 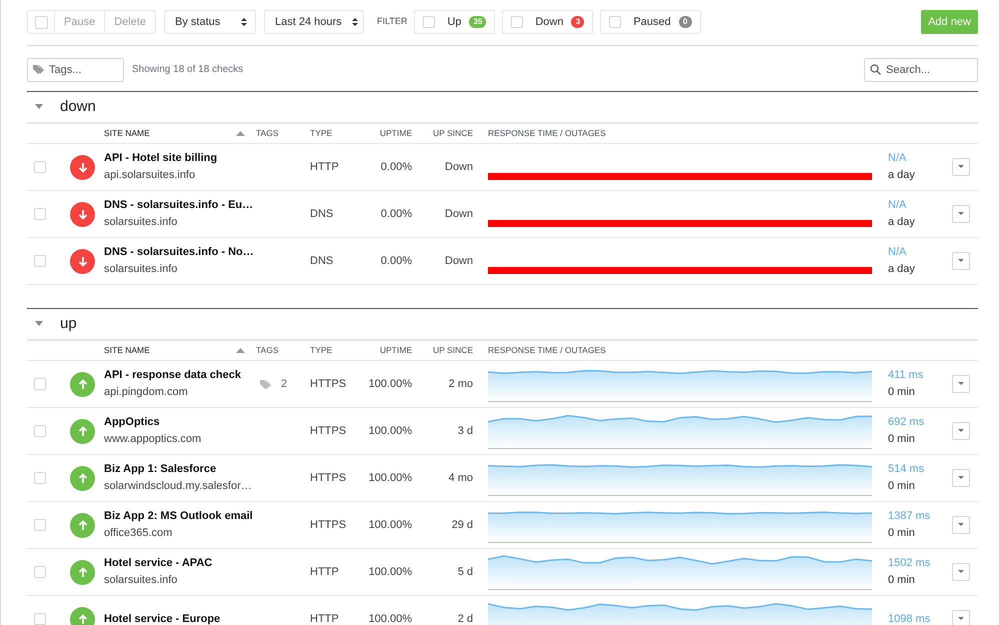 I want to click on site-name: Hotel service - APAC, so click(x=179, y=563).